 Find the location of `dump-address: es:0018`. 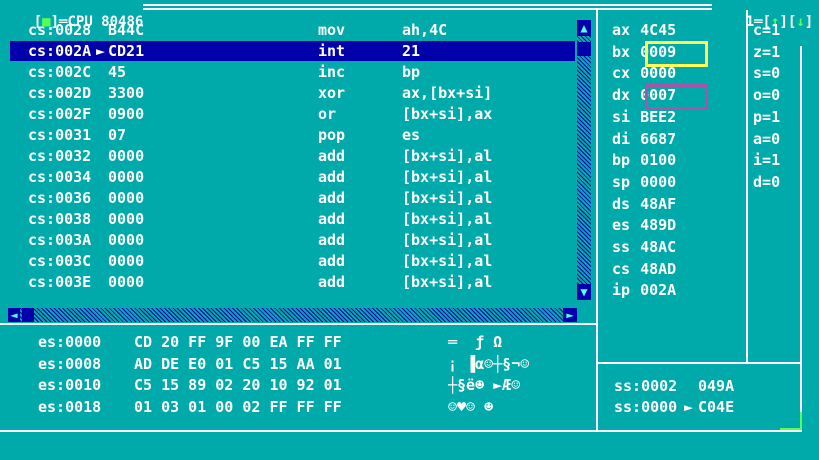

dump-address: es:0018 is located at coordinates (70, 406).